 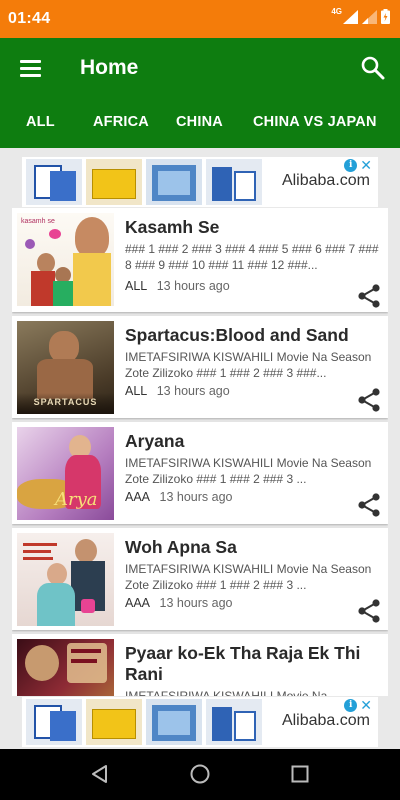 What do you see at coordinates (65, 402) in the screenshot?
I see `thumb-caption: SPARTACUS` at bounding box center [65, 402].